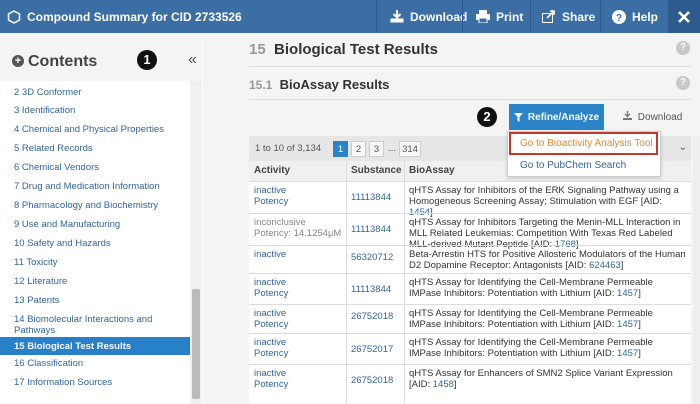 The height and width of the screenshot is (404, 700). Describe the element at coordinates (319, 84) in the screenshot. I see `subsection-heading: 15.1 BioAssay Results` at that location.